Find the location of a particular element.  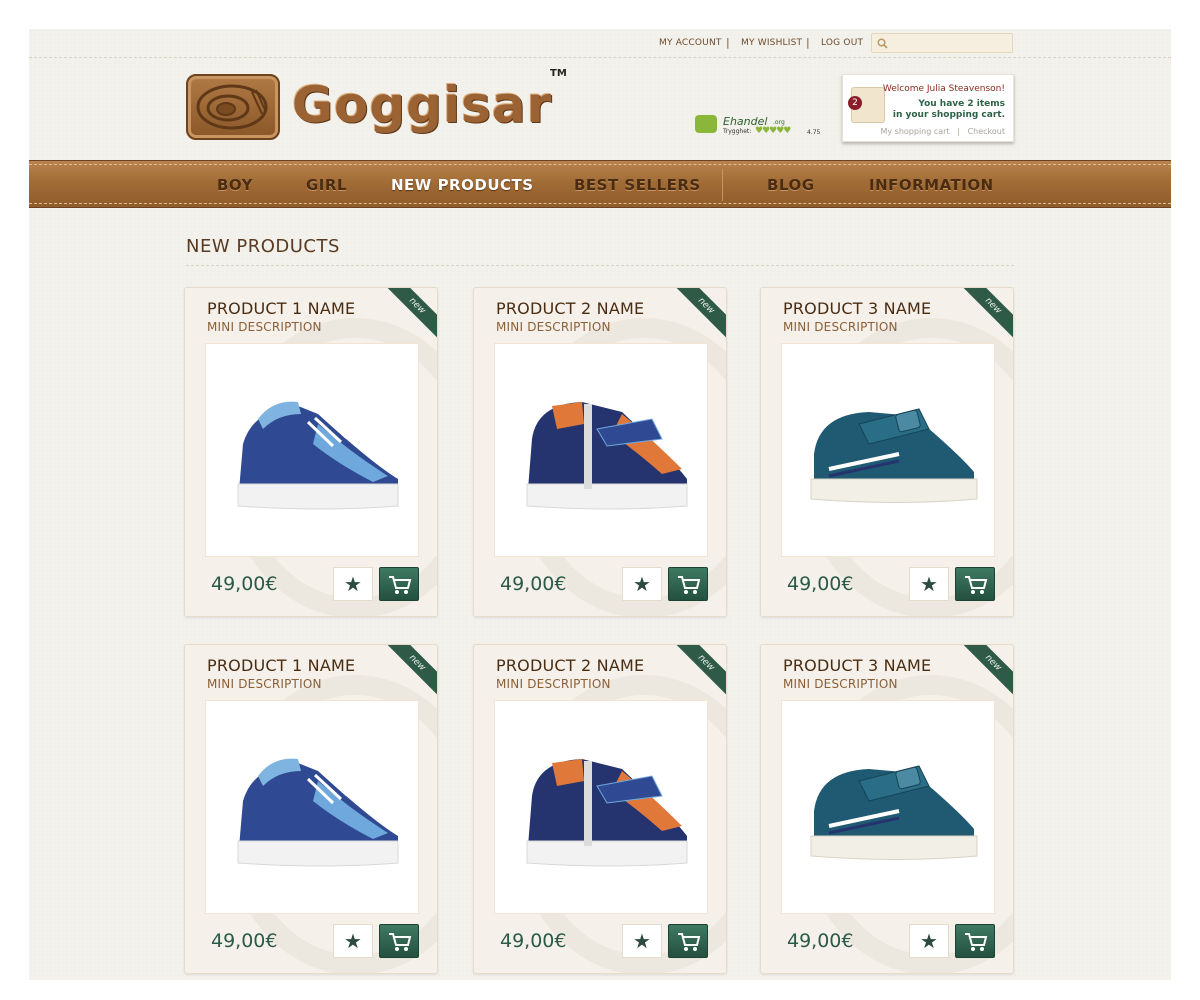

ehandel-trust-badge: Ehandel .org Trygghet: ♥♥♥♥♥ 4.75 is located at coordinates (760, 127).